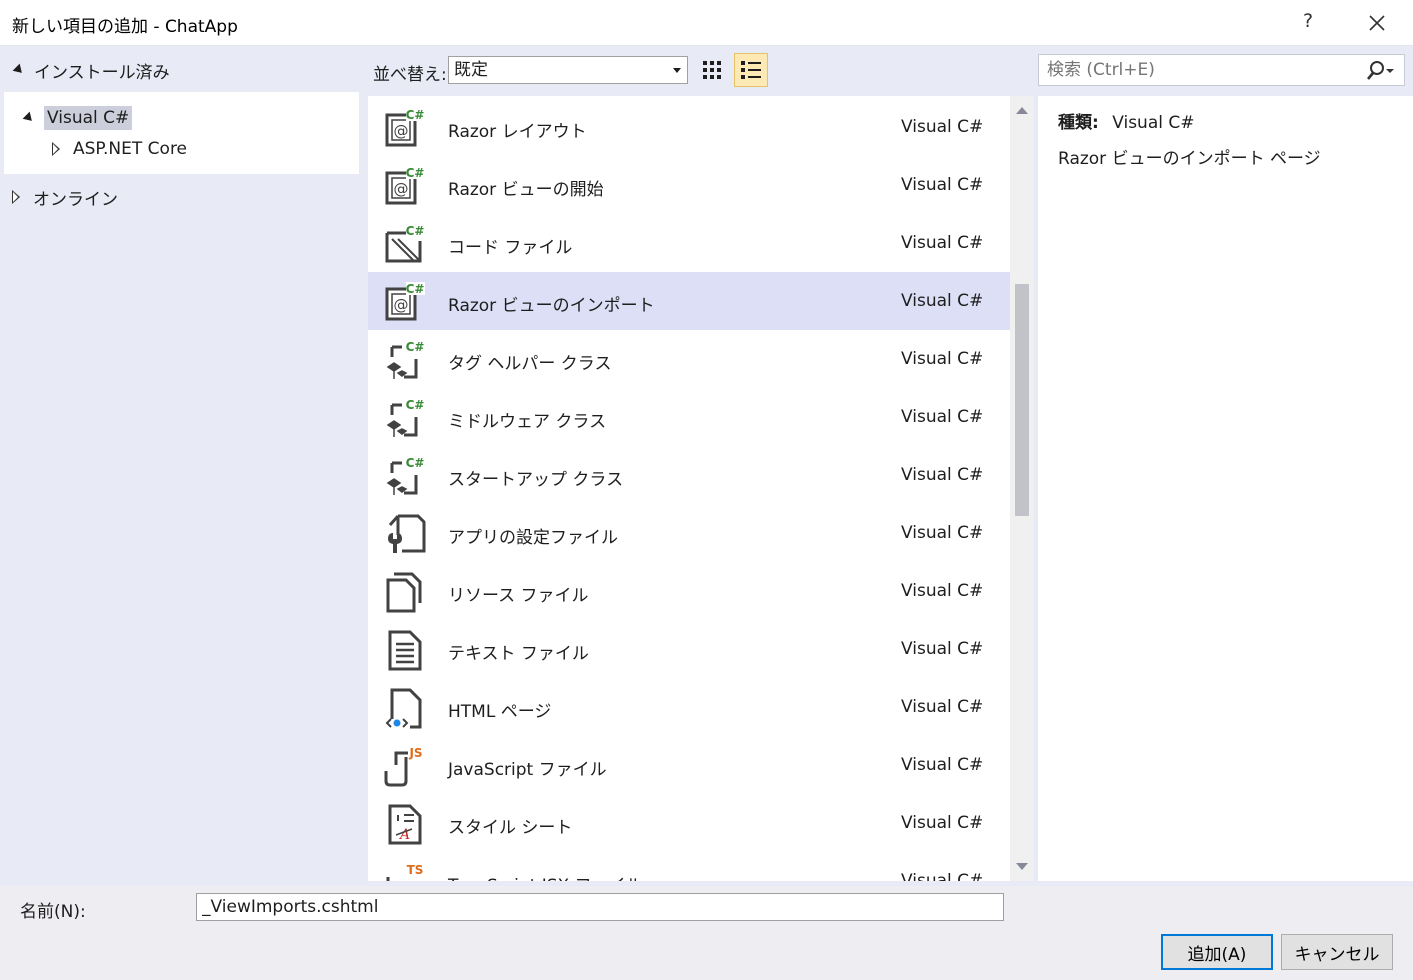  What do you see at coordinates (689, 475) in the screenshot?
I see `template-row: C# スタートアップ クラス Visual C#` at bounding box center [689, 475].